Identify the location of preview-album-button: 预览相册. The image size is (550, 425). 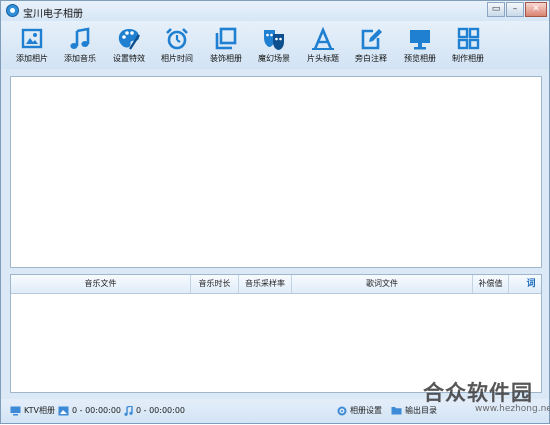
(420, 45).